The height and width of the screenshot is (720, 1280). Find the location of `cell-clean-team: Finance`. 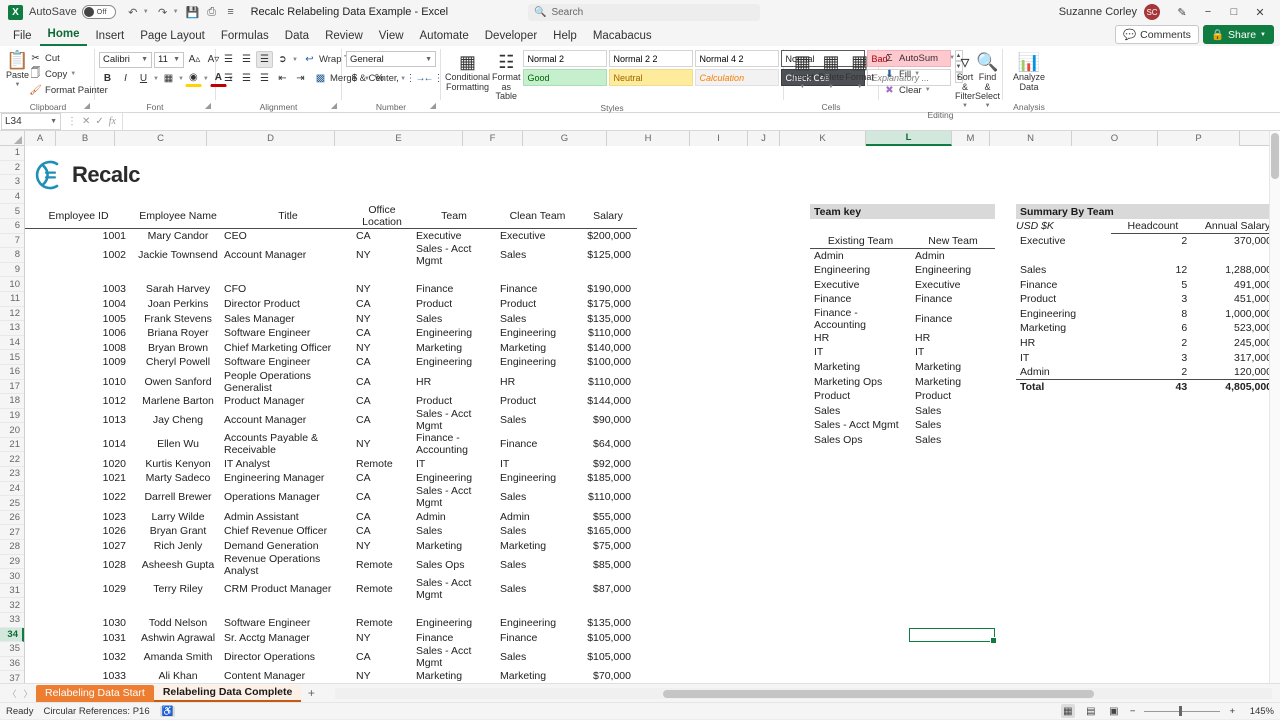

cell-clean-team: Finance is located at coordinates (537, 637).